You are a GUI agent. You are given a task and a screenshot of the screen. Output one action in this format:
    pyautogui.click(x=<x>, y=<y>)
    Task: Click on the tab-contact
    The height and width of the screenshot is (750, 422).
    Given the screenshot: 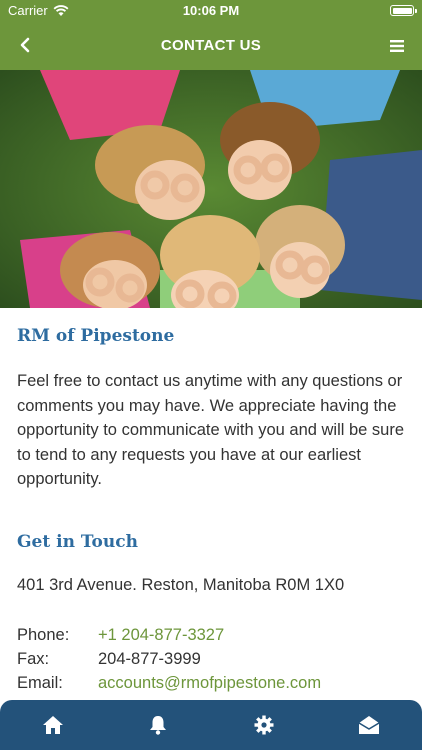 What is the action you would take?
    pyautogui.click(x=369, y=725)
    